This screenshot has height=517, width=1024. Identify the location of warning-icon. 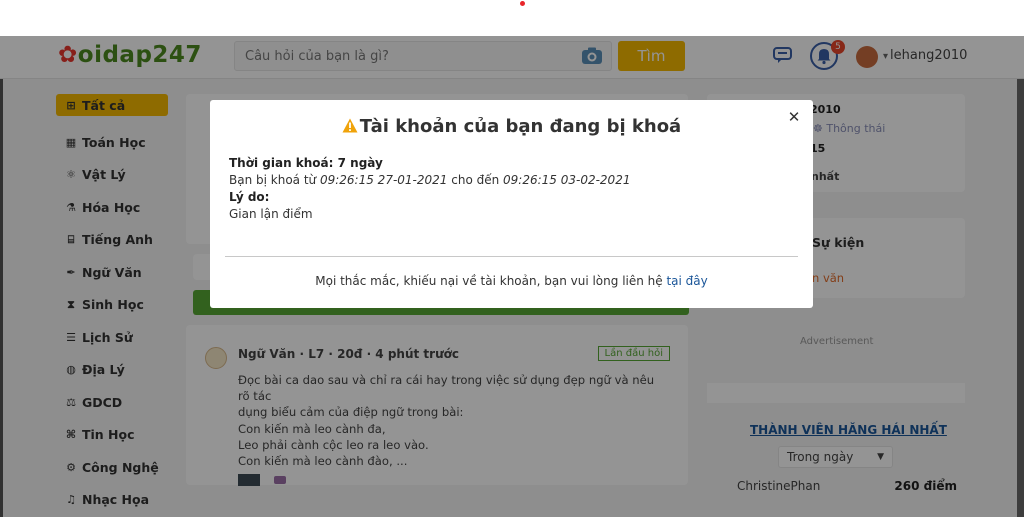
(350, 125).